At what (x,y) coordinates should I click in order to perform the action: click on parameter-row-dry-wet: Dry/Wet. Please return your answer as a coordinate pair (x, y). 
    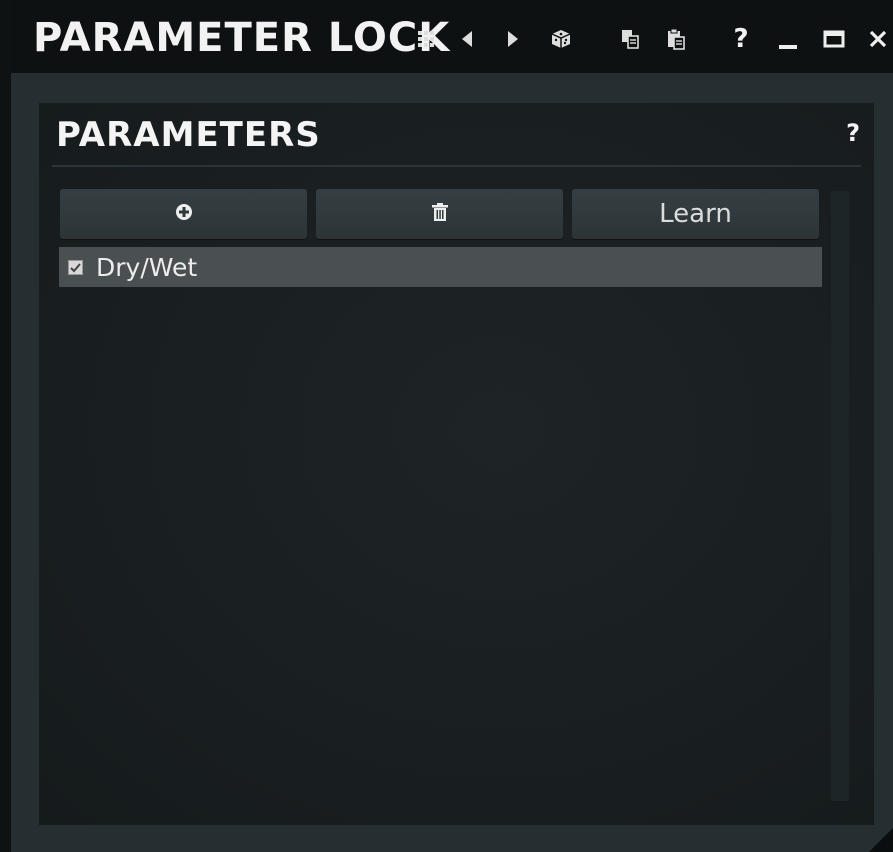
    Looking at the image, I should click on (440, 267).